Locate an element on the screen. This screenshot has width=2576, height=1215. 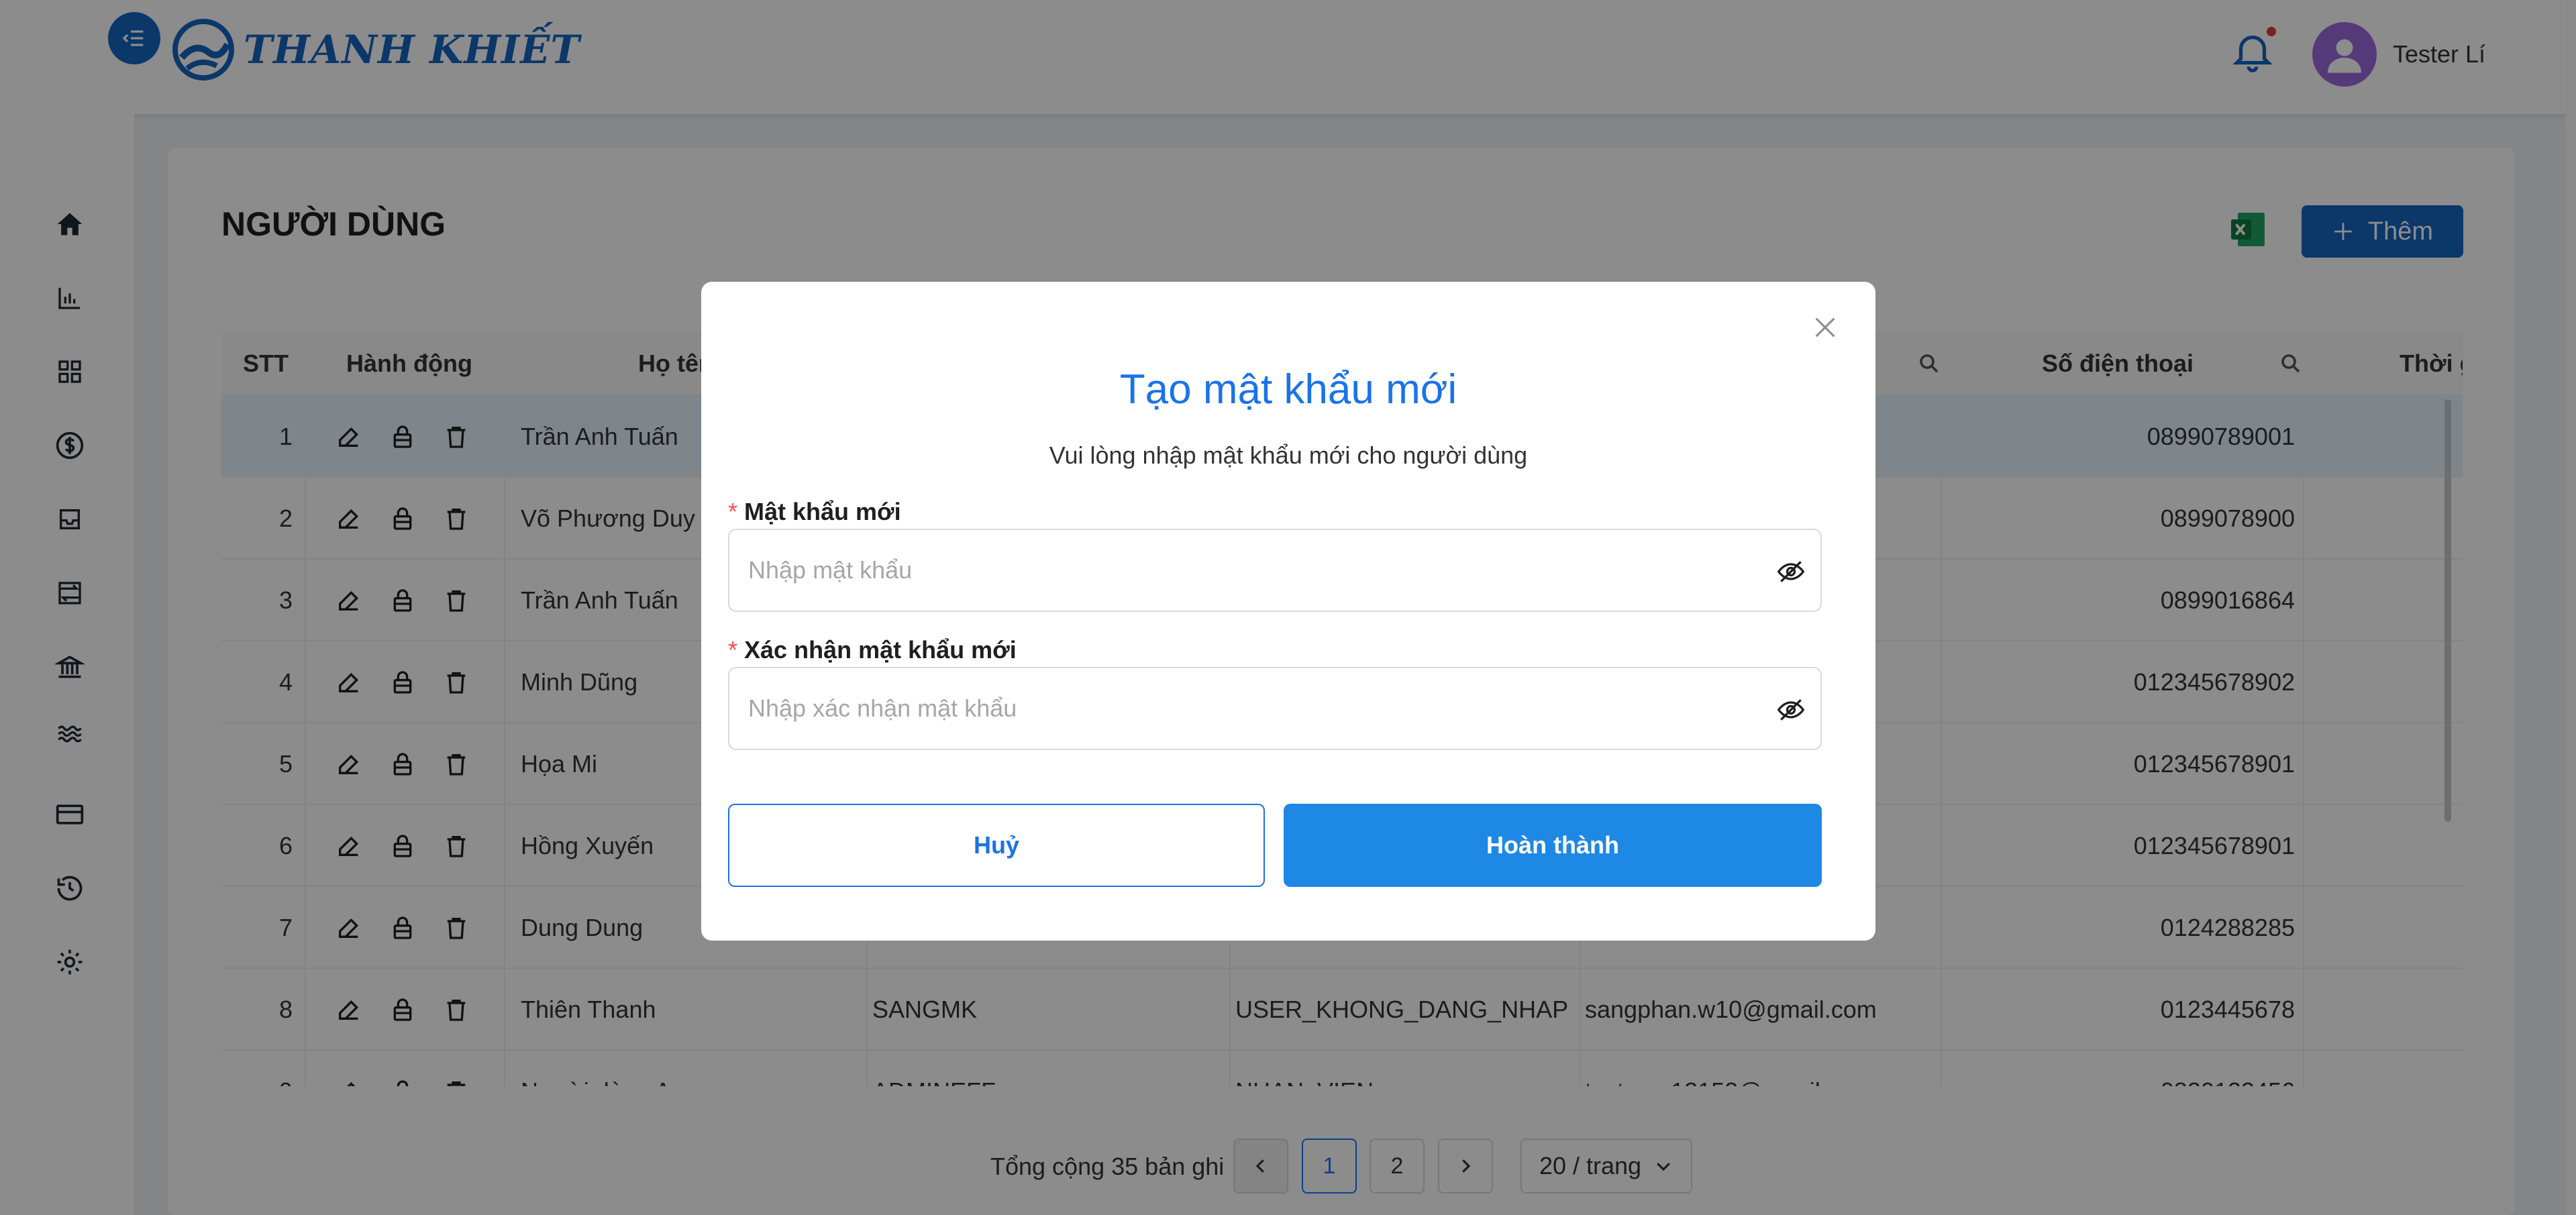
new-password-input is located at coordinates (1246, 570).